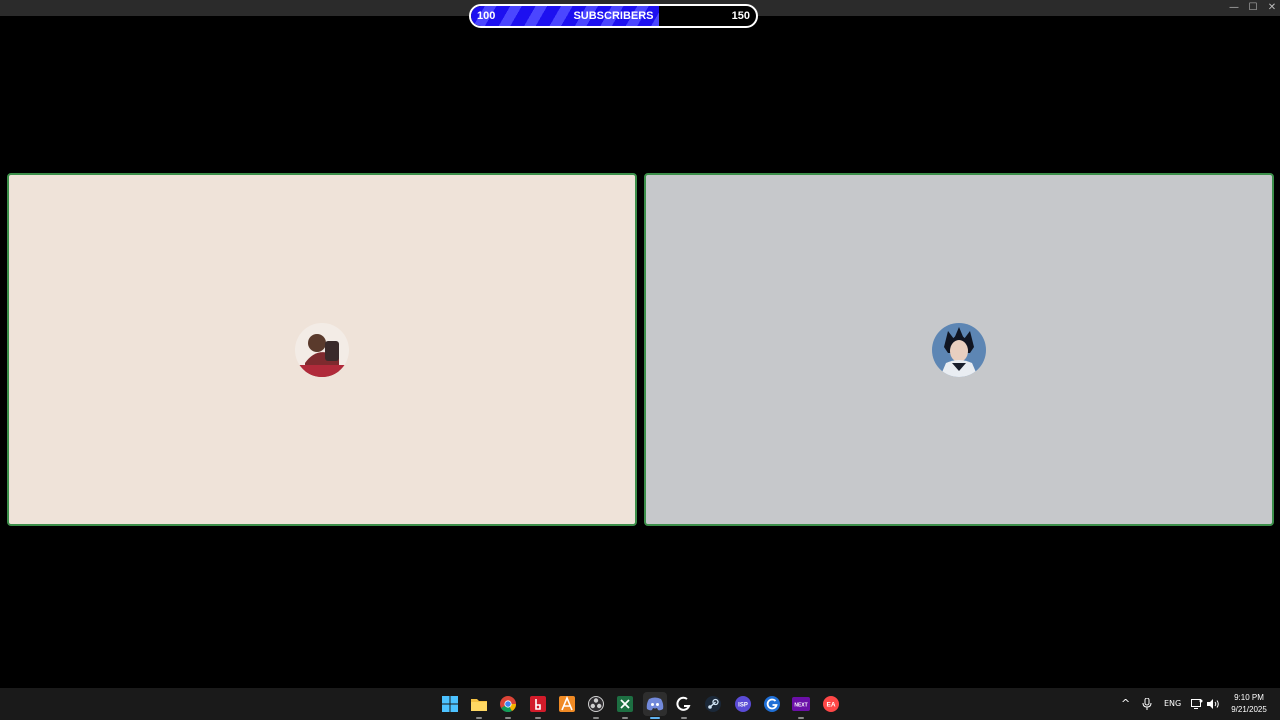 This screenshot has width=1280, height=720. Describe the element at coordinates (1147, 704) in the screenshot. I see `microphone-icon` at that location.